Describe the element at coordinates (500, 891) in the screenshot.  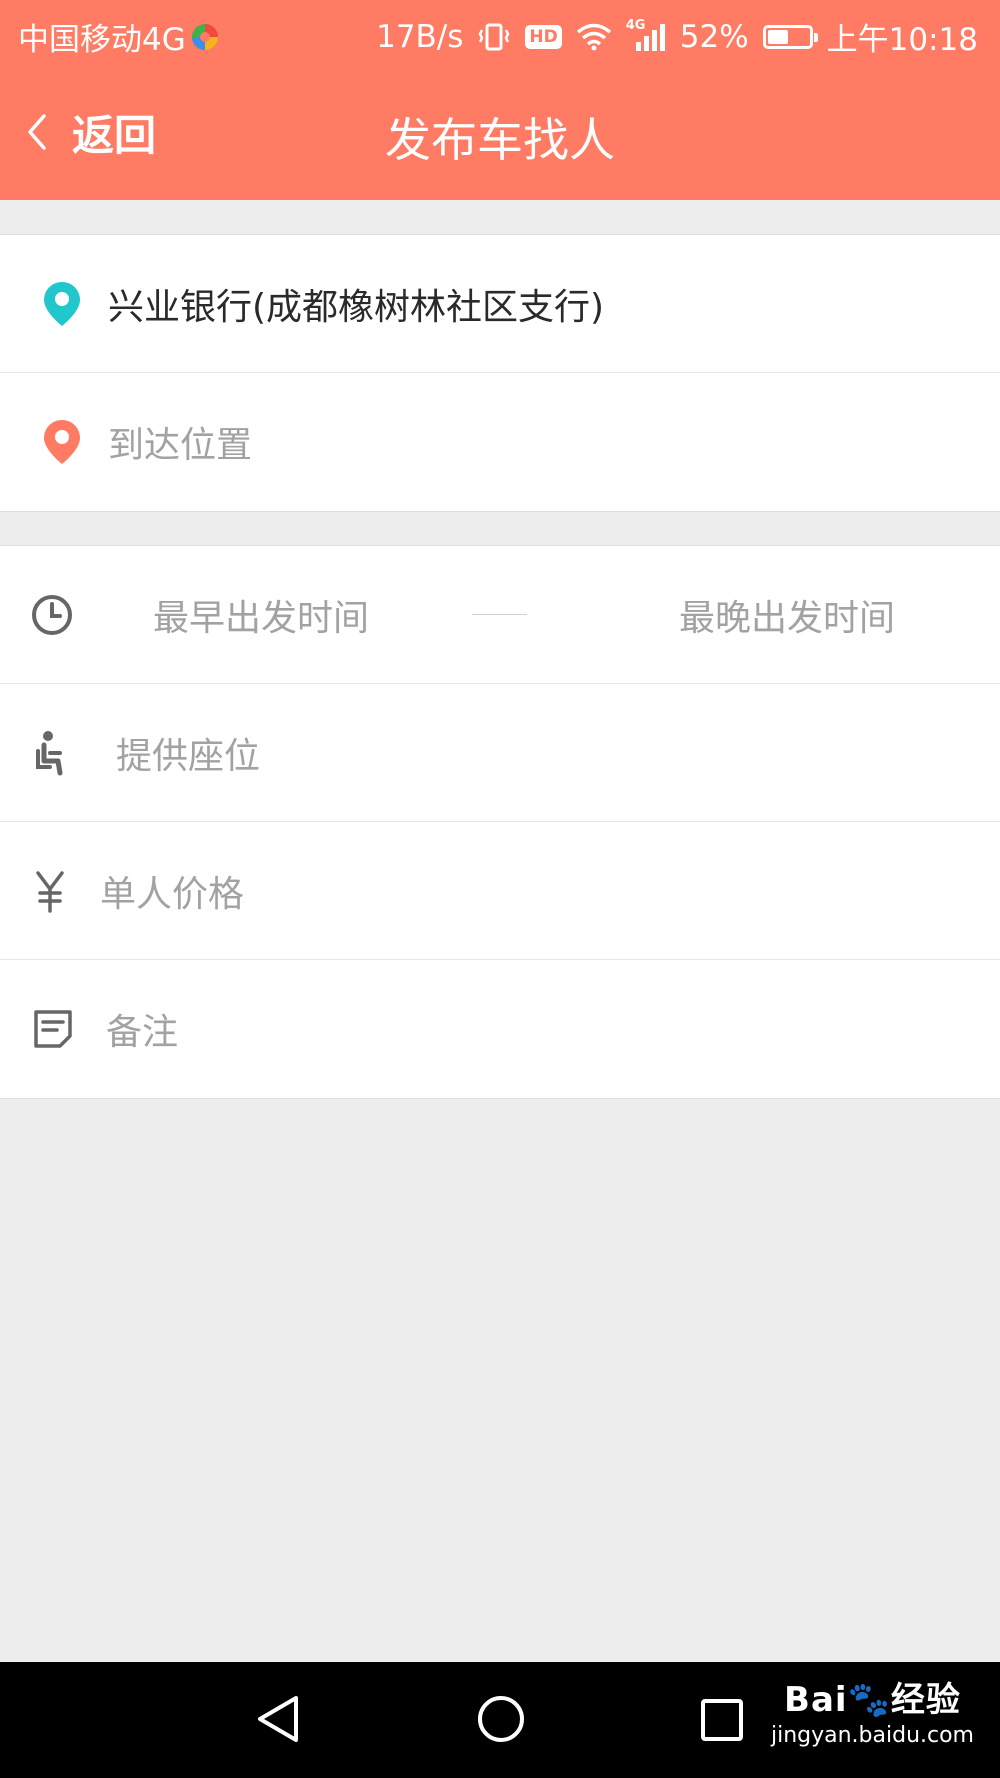
I see `price-row: 单人价格` at that location.